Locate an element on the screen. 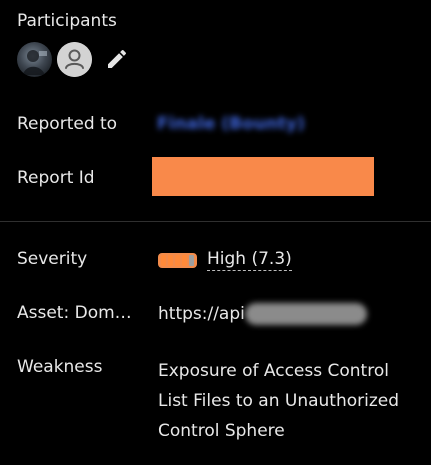  severity-meter-icon is located at coordinates (177, 260).